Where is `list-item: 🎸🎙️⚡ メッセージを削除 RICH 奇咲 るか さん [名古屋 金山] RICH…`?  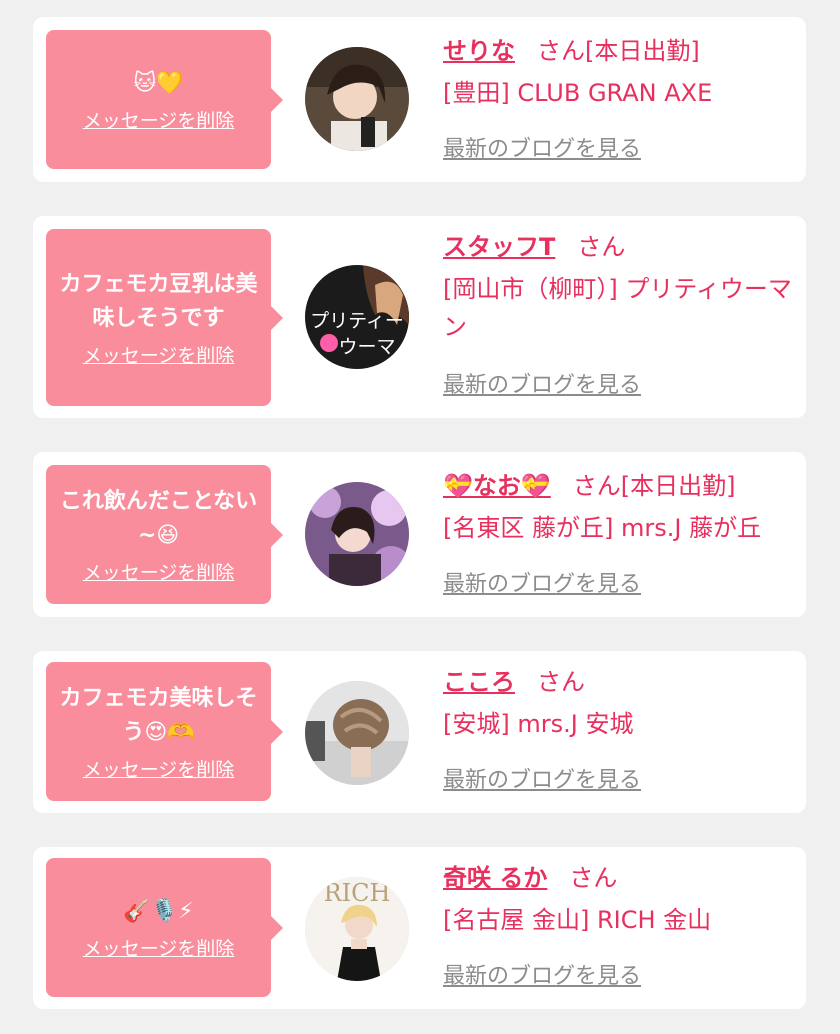
list-item: 🎸🎙️⚡ メッセージを削除 RICH 奇咲 るか さん [名古屋 金山] RICH… is located at coordinates (419, 928).